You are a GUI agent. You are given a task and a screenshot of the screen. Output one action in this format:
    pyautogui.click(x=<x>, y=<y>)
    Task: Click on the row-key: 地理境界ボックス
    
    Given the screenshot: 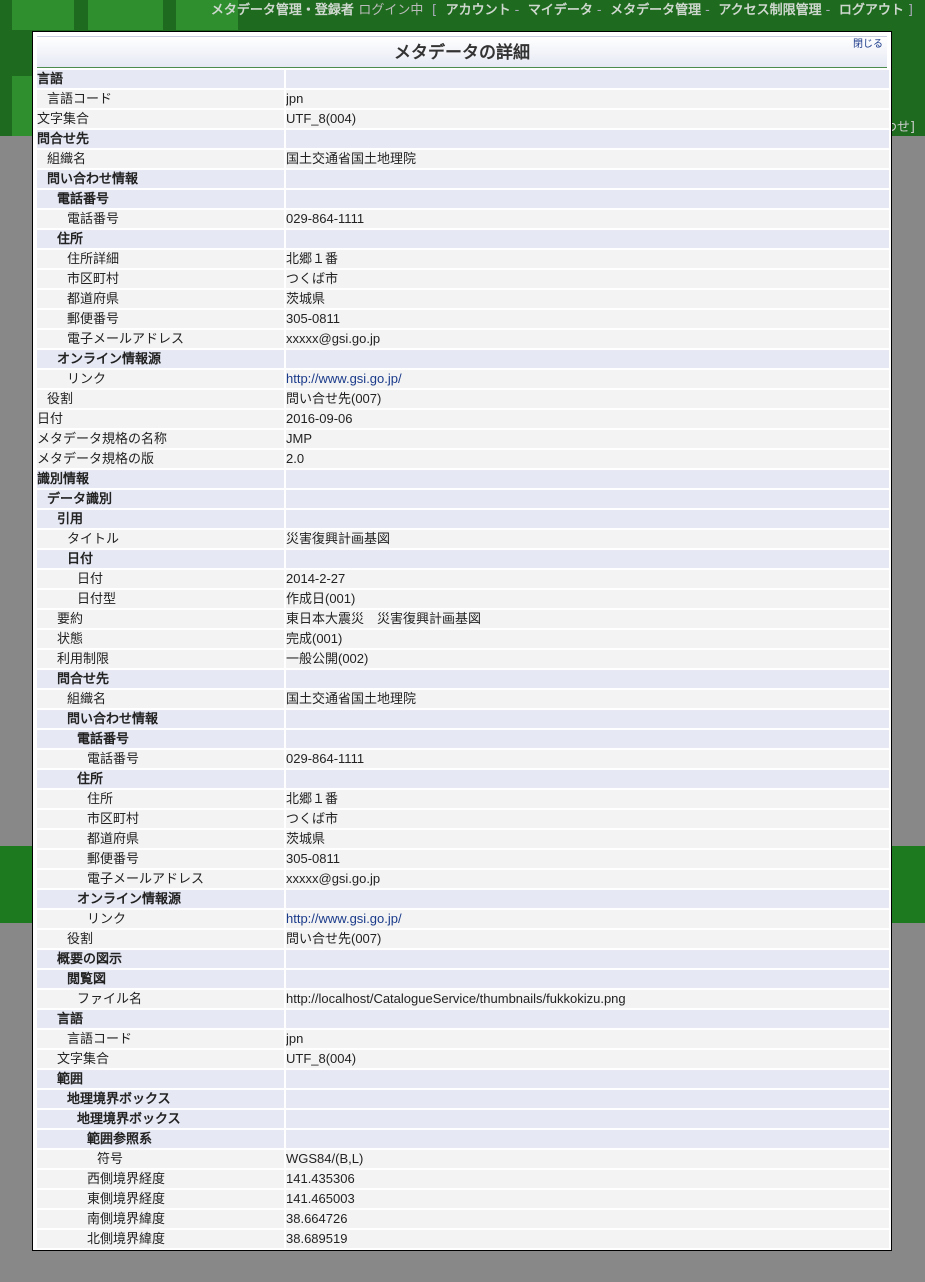 What is the action you would take?
    pyautogui.click(x=160, y=1119)
    